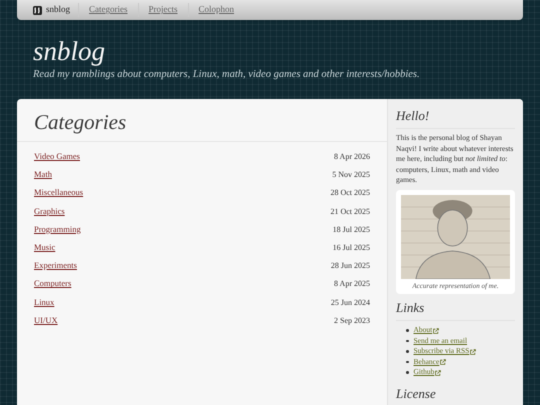  I want to click on post-date: 16 Jul 2025, so click(351, 248).